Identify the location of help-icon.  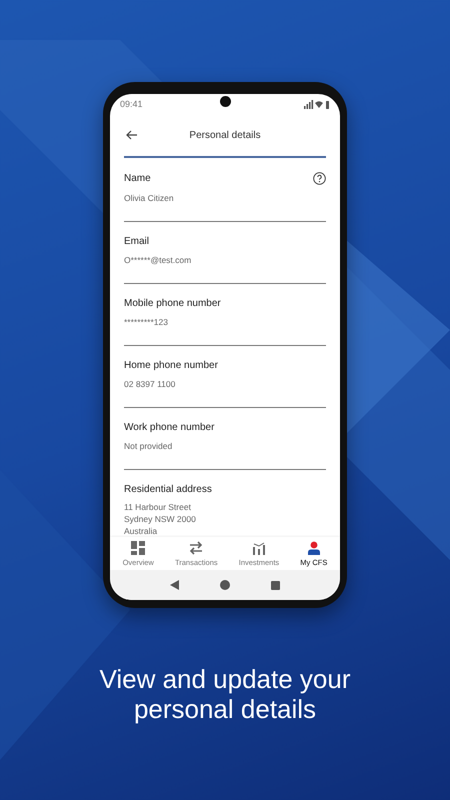
(319, 178).